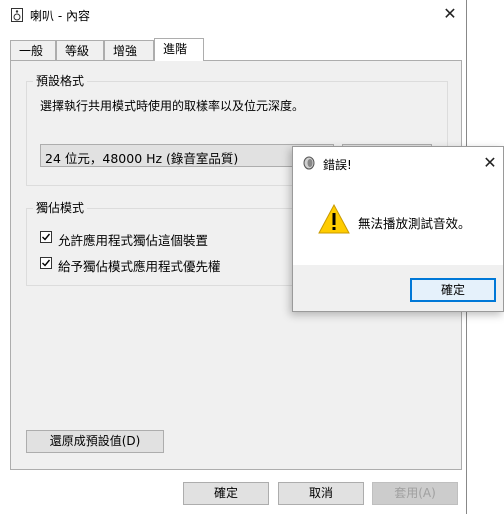 This screenshot has height=514, width=504. What do you see at coordinates (450, 14) in the screenshot?
I see `close-window-button: ✕` at bounding box center [450, 14].